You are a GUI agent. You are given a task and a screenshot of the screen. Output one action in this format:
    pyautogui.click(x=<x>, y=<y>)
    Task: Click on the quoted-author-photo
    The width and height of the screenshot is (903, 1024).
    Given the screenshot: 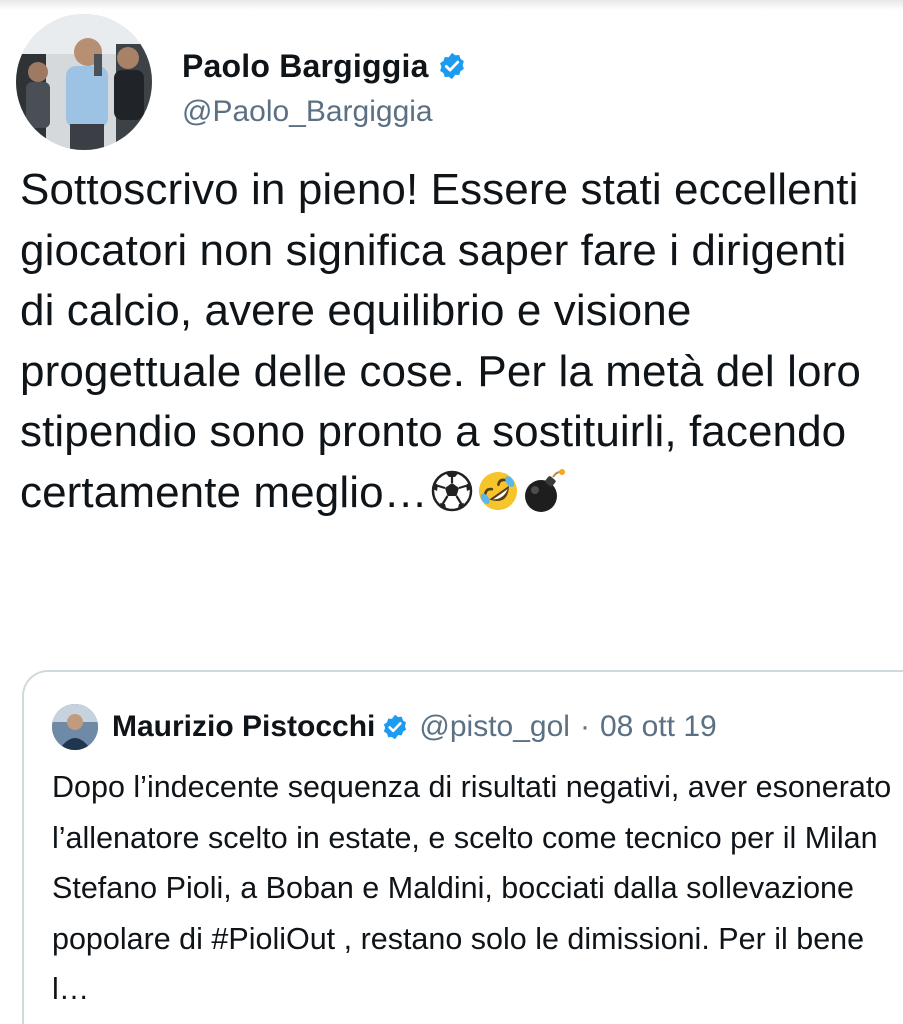 What is the action you would take?
    pyautogui.click(x=75, y=727)
    